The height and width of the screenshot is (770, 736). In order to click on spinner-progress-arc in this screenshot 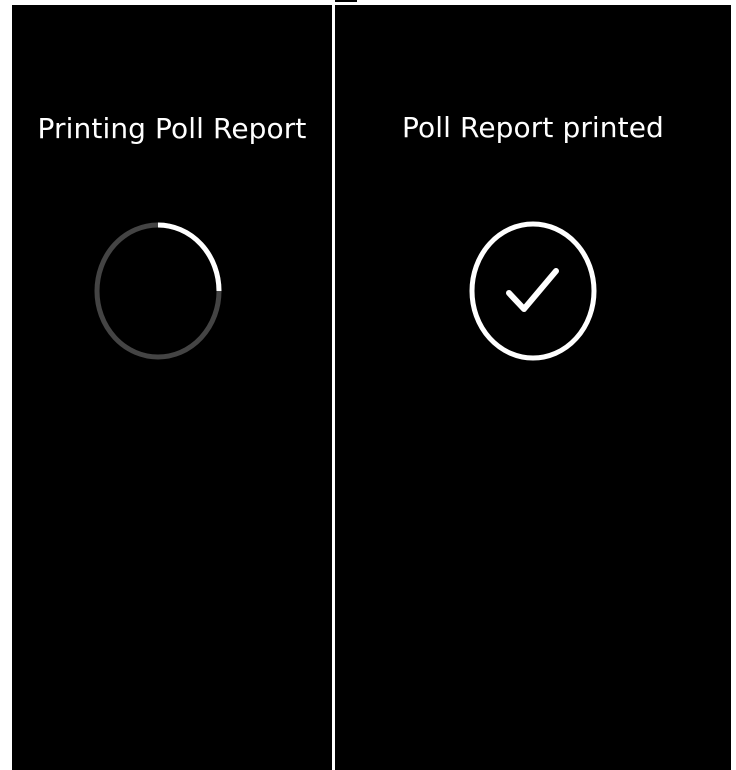, I will do `click(189, 257)`.